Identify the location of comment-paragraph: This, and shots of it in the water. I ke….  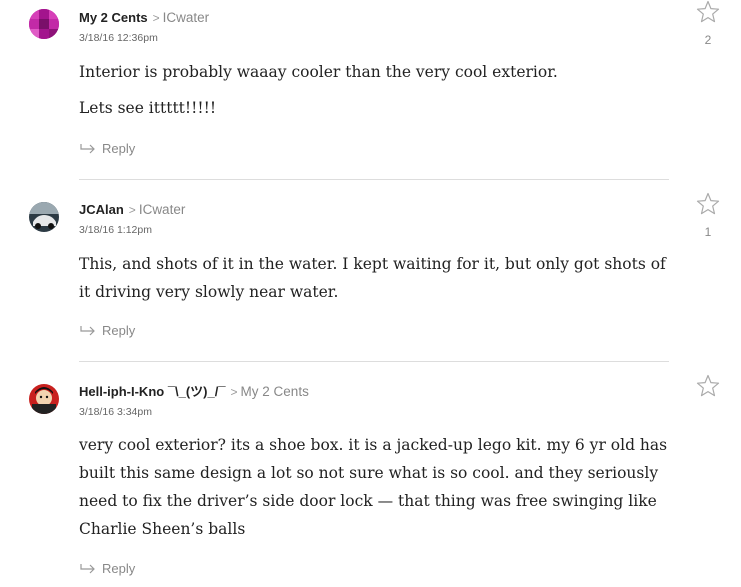
(372, 278).